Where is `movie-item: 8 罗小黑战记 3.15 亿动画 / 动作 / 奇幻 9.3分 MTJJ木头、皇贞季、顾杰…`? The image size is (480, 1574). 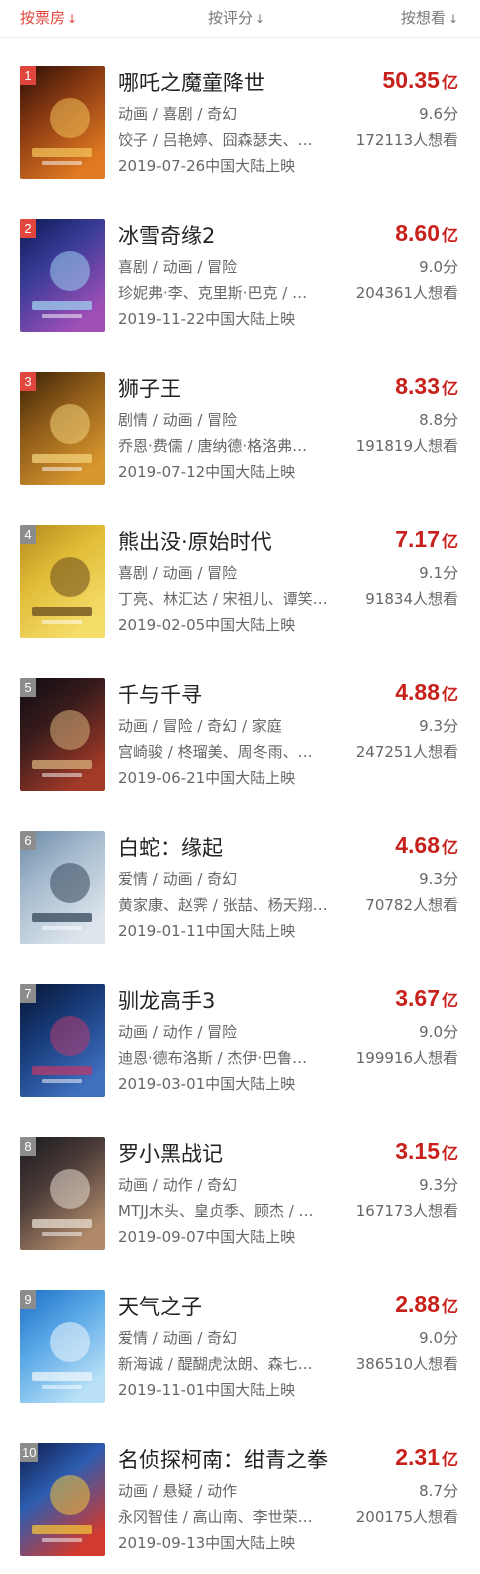 movie-item: 8 罗小黑战记 3.15 亿动画 / 动作 / 奇幻 9.3分 MTJJ木头、皇贞季、顾杰… is located at coordinates (240, 1213).